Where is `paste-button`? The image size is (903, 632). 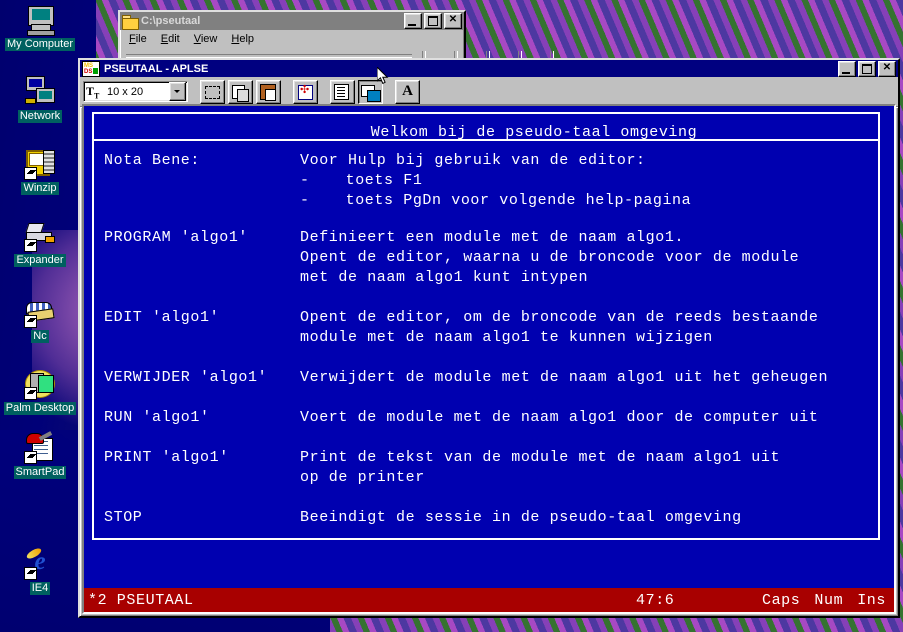 paste-button is located at coordinates (268, 91).